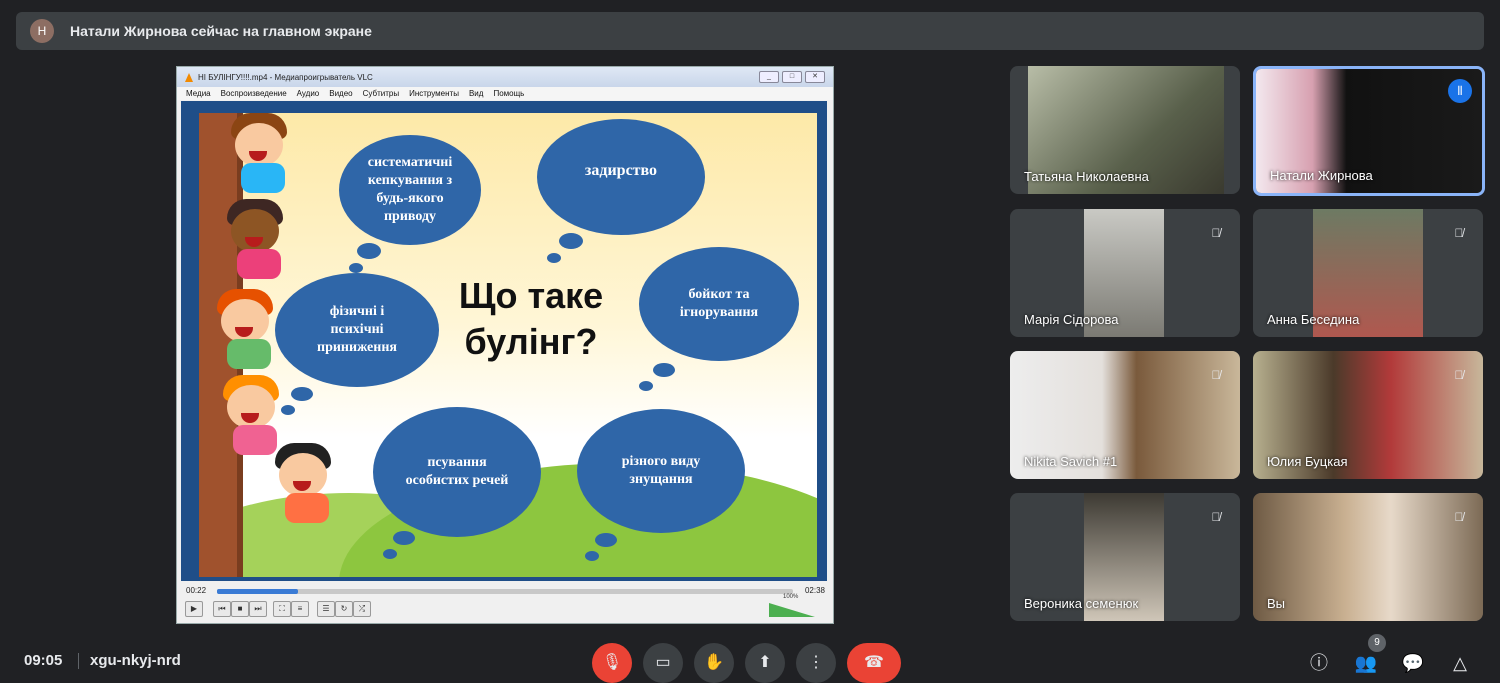 Image resolution: width=1500 pixels, height=683 pixels. I want to click on time-total: 02:38, so click(814, 590).